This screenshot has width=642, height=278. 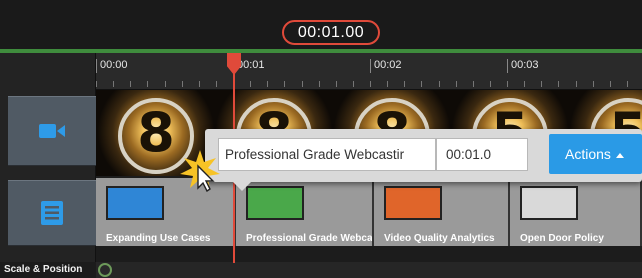 What do you see at coordinates (305, 212) in the screenshot?
I see `slide-clip: Professional Grade Webca` at bounding box center [305, 212].